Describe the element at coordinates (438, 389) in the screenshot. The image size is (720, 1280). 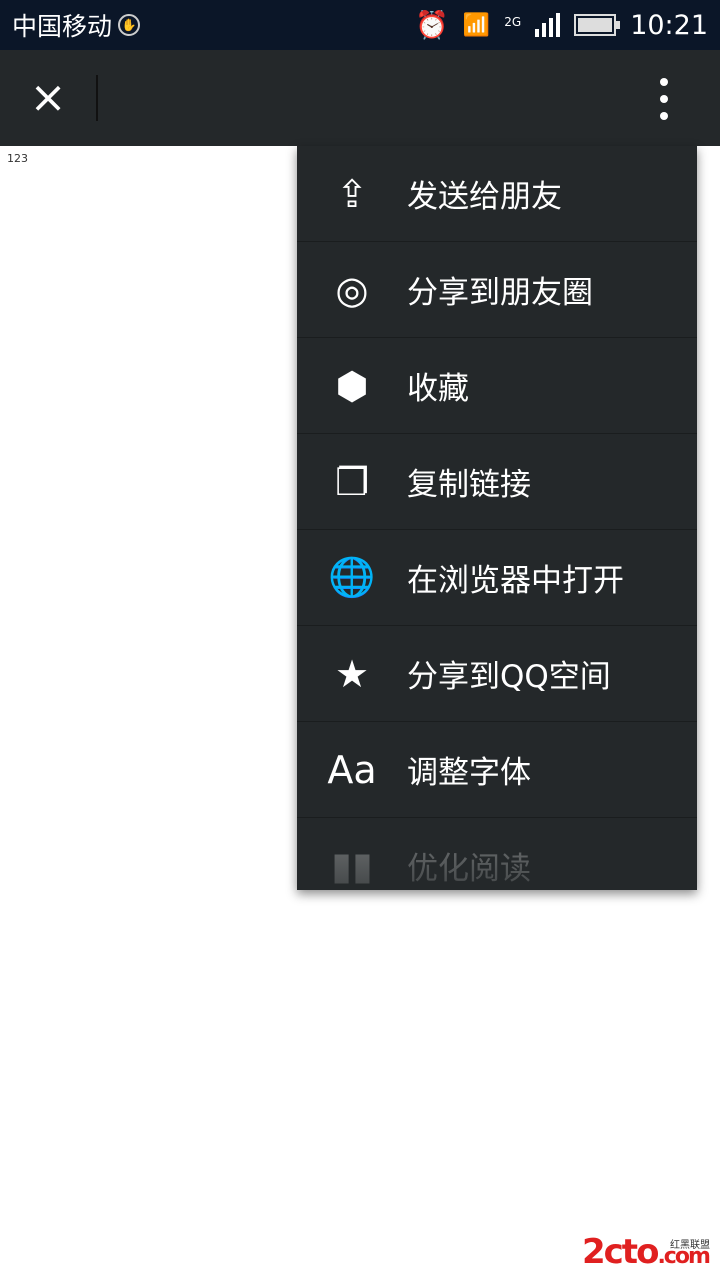
I see `menu-item-label: 收藏` at that location.